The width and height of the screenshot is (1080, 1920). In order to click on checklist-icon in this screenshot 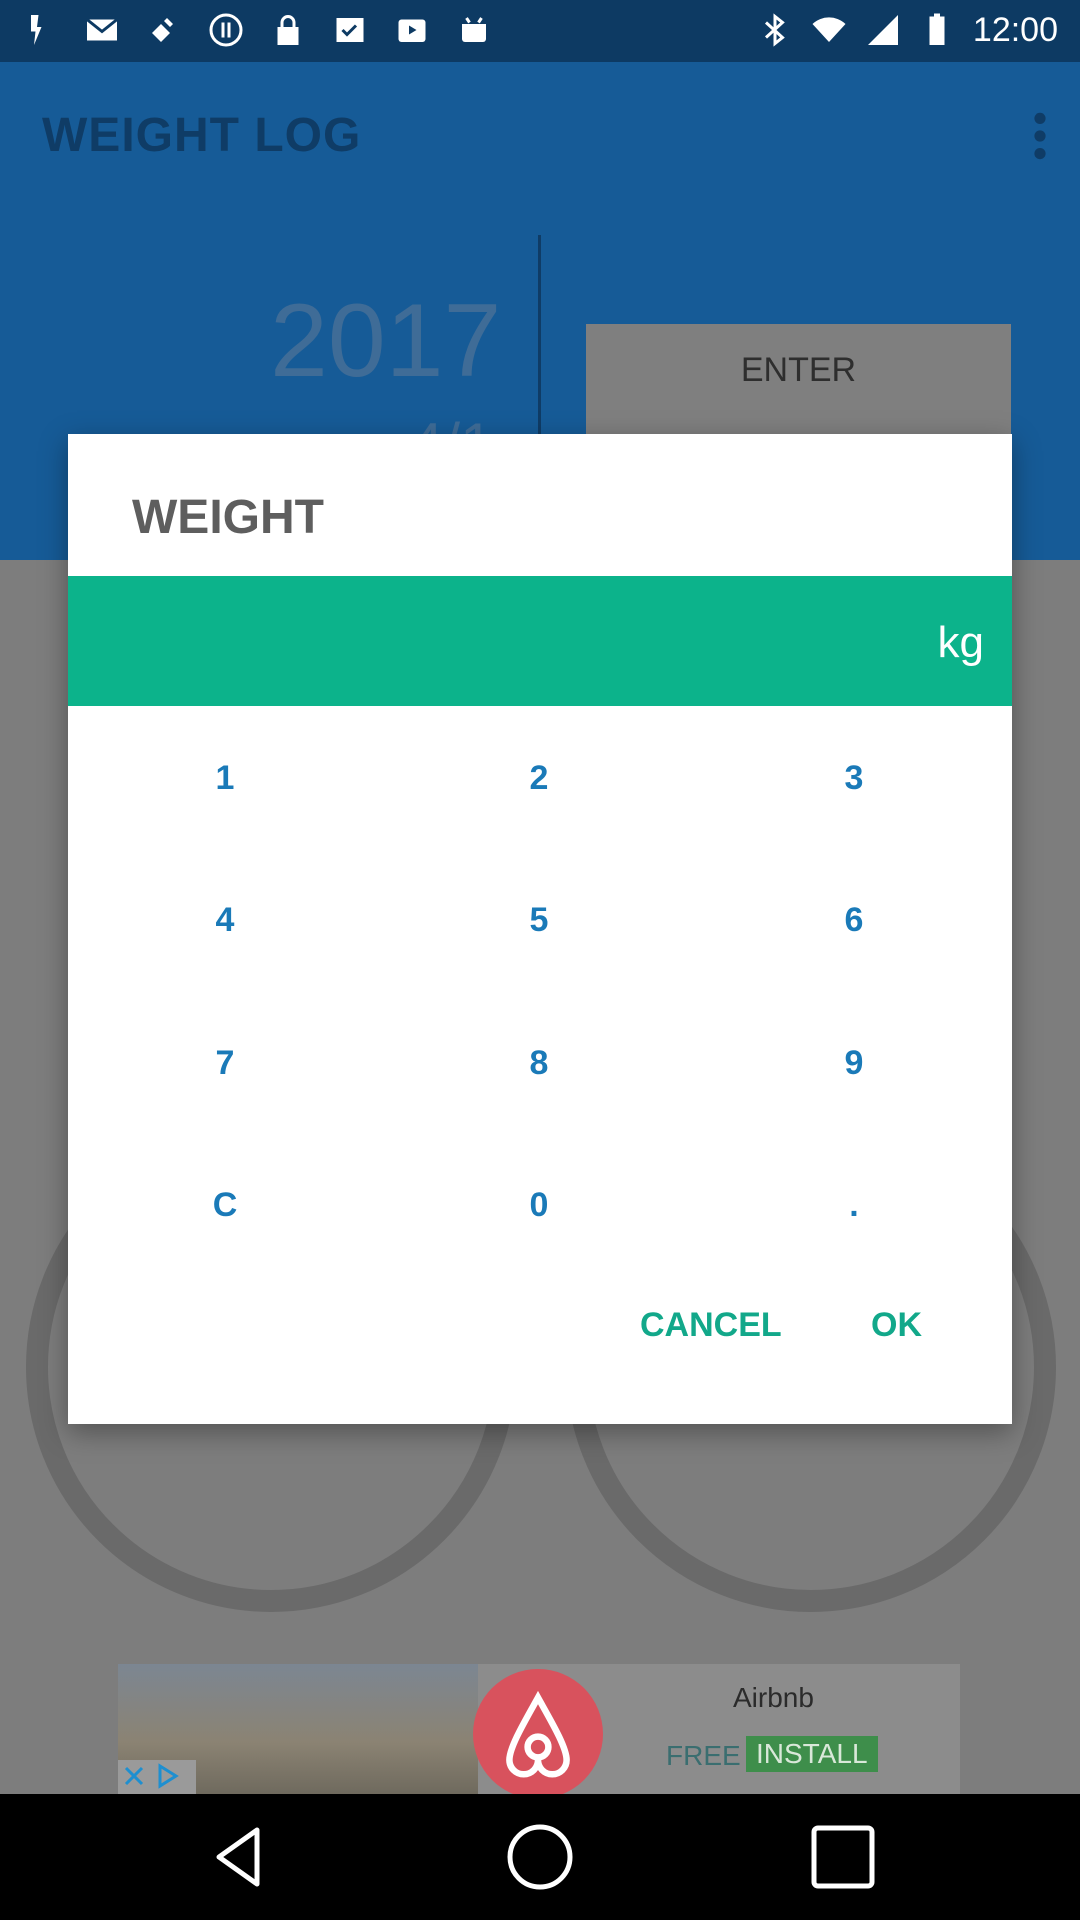, I will do `click(350, 30)`.